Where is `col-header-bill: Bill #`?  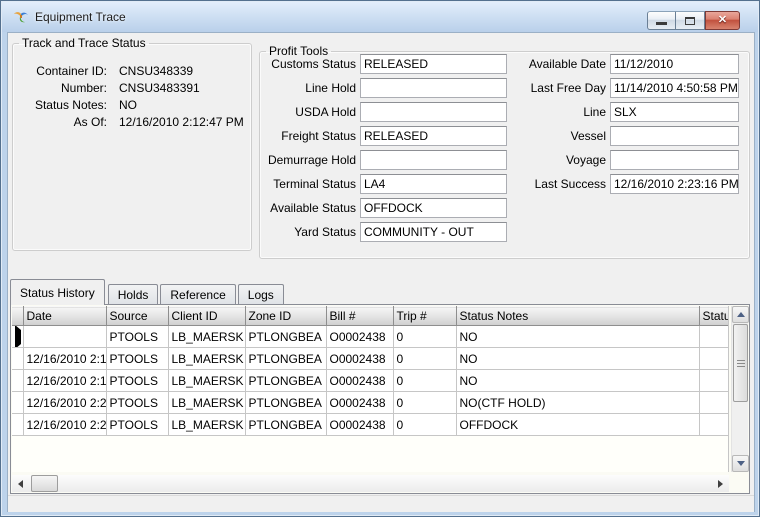
col-header-bill: Bill # is located at coordinates (360, 316).